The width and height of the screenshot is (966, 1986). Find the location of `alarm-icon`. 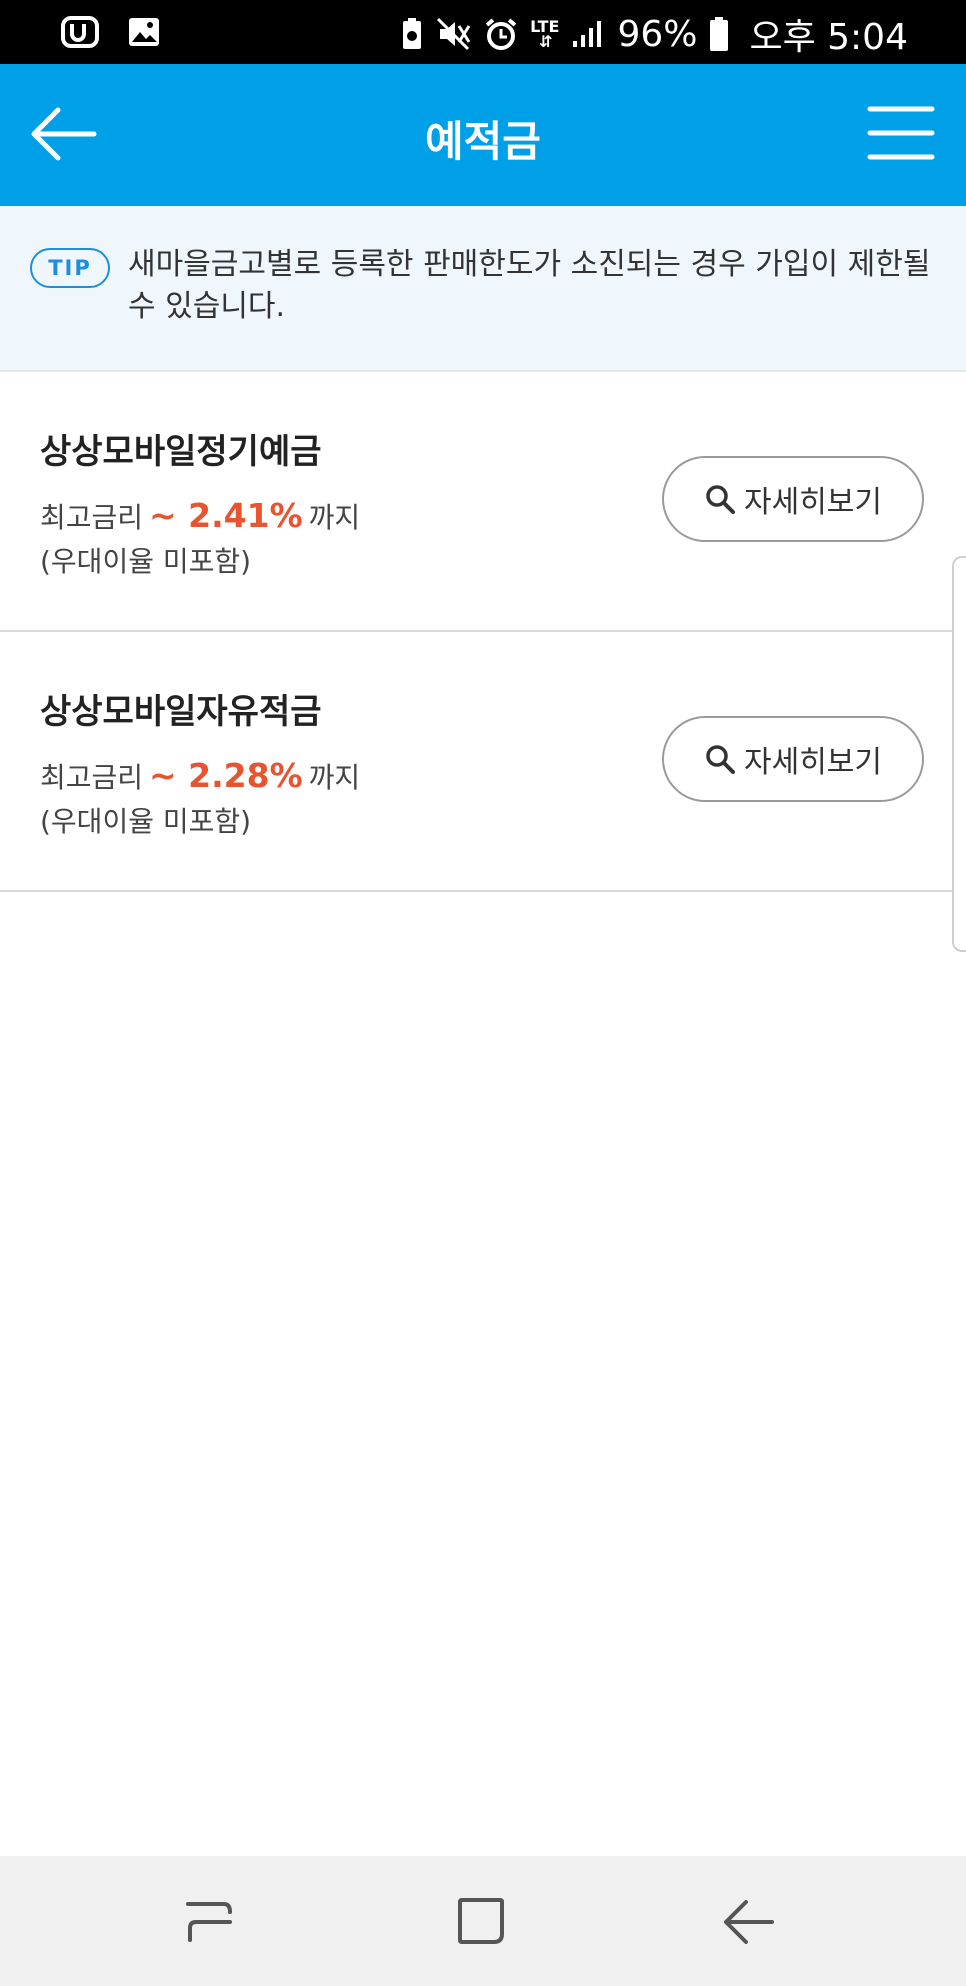

alarm-icon is located at coordinates (501, 34).